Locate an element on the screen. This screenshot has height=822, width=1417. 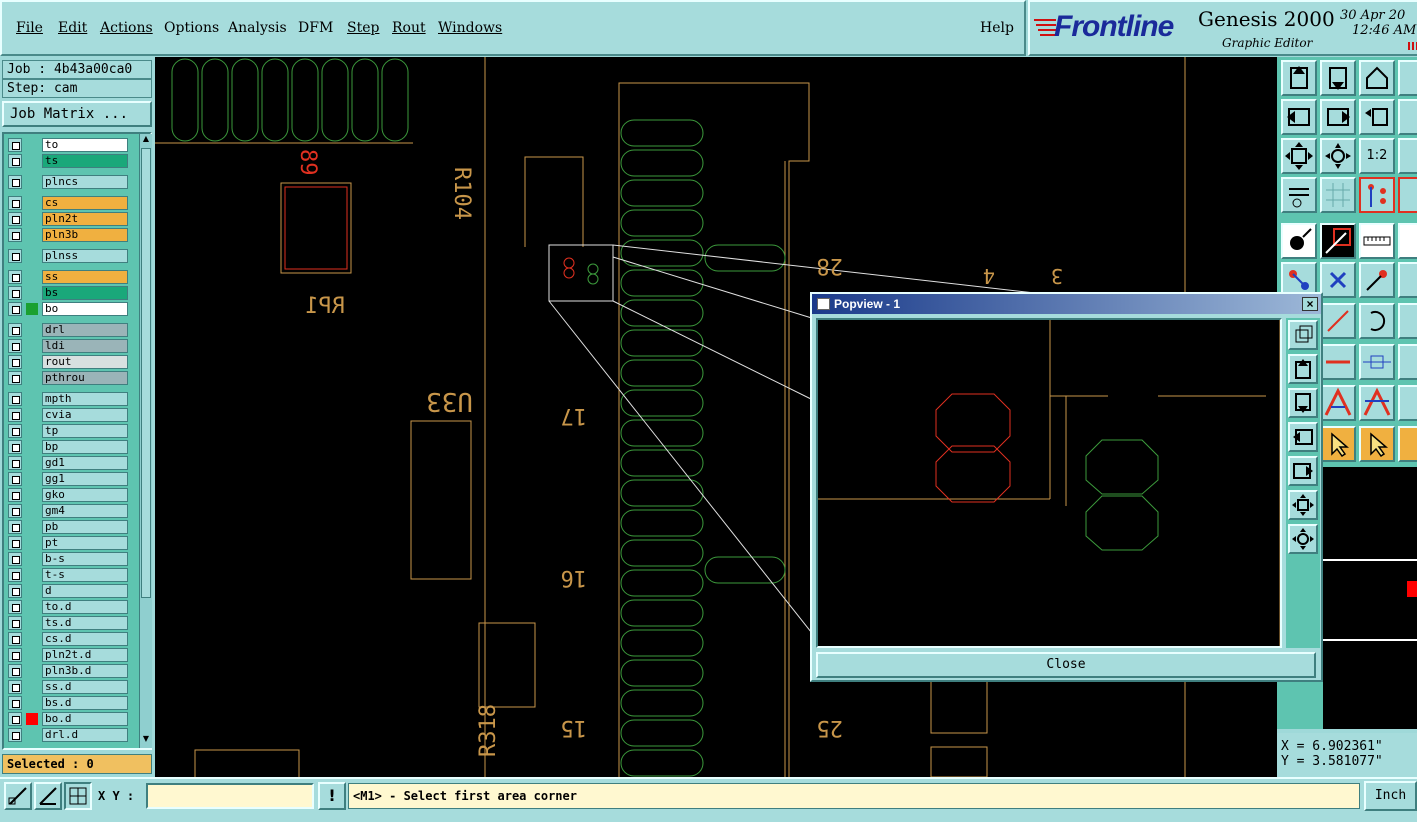
draw-line-icon is located at coordinates (1338, 321).